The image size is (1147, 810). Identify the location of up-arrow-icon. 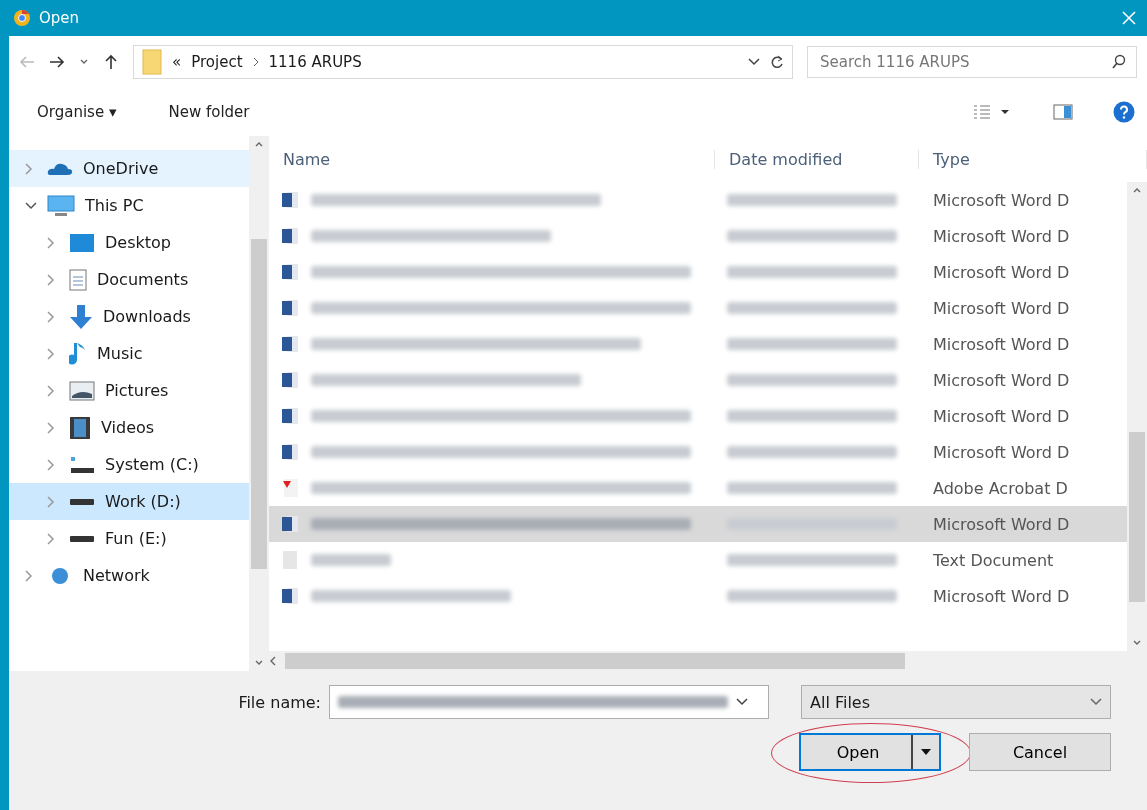
(111, 62).